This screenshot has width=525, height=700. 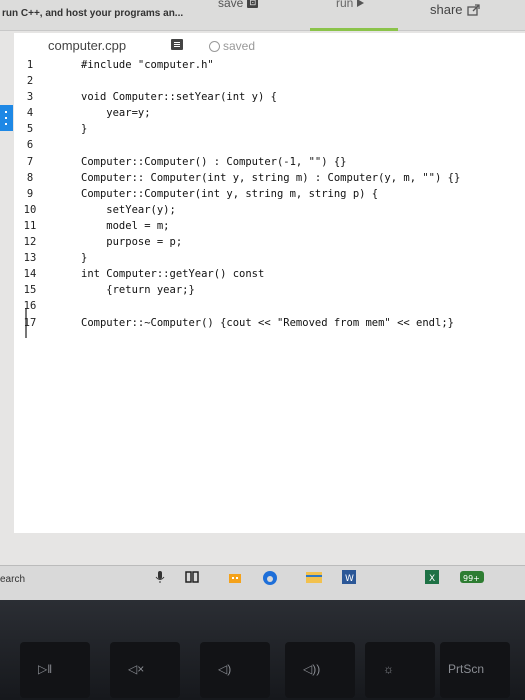 I want to click on line-number: 8, so click(x=30, y=177).